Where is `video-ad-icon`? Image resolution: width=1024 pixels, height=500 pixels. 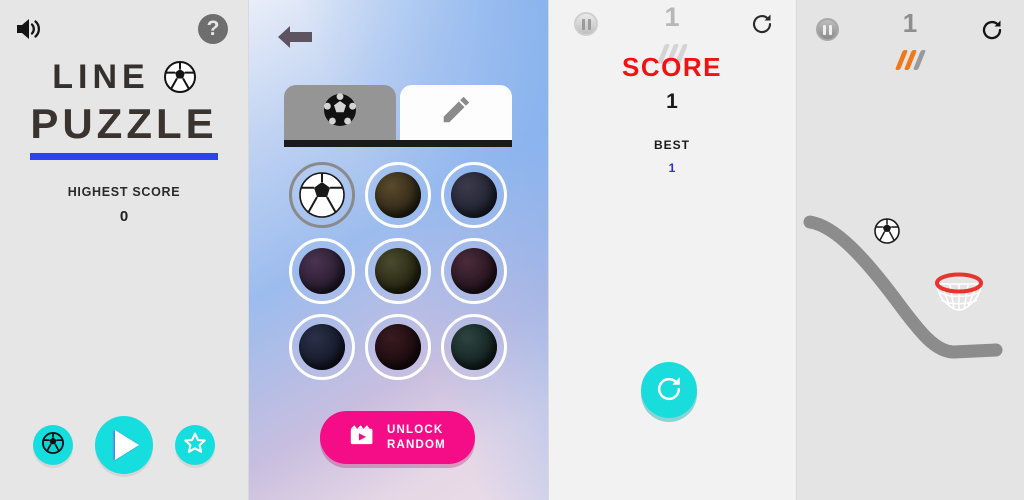 video-ad-icon is located at coordinates (362, 437).